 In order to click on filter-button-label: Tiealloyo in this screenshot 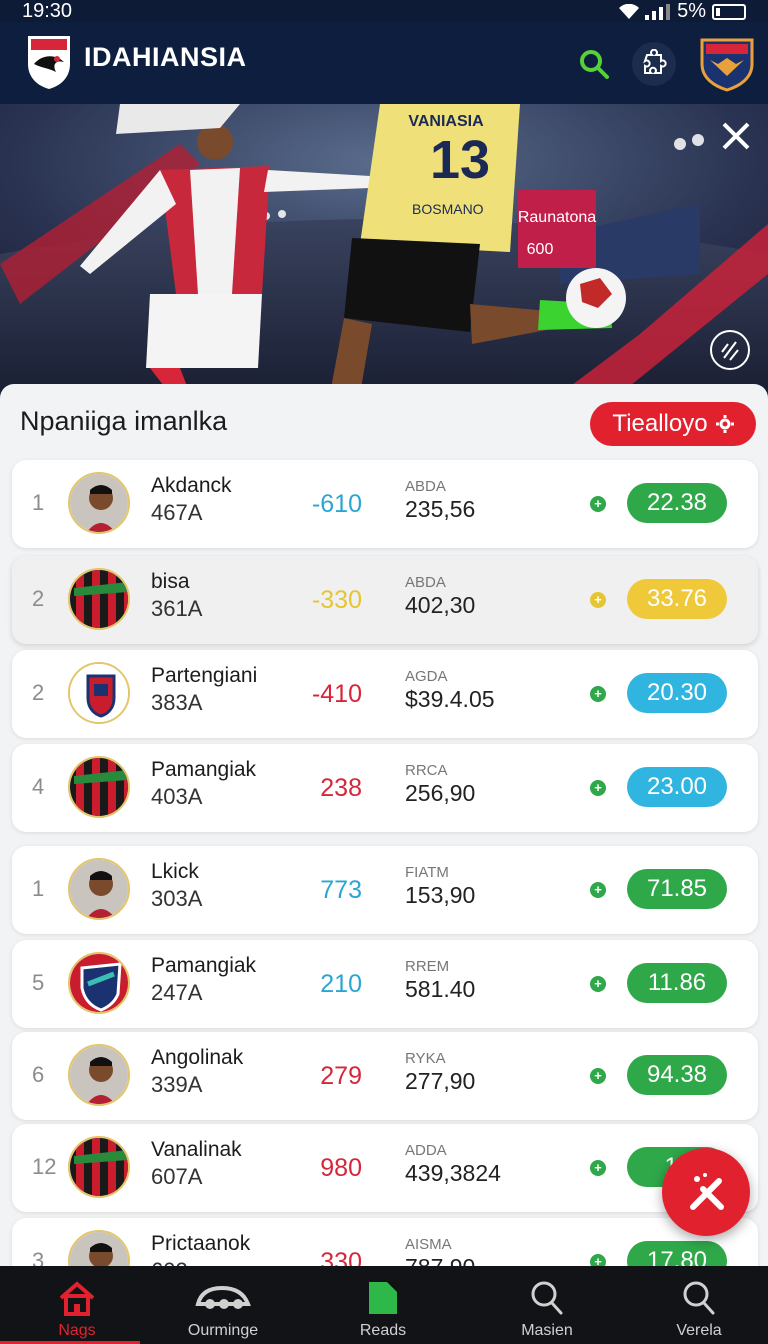, I will do `click(660, 423)`.